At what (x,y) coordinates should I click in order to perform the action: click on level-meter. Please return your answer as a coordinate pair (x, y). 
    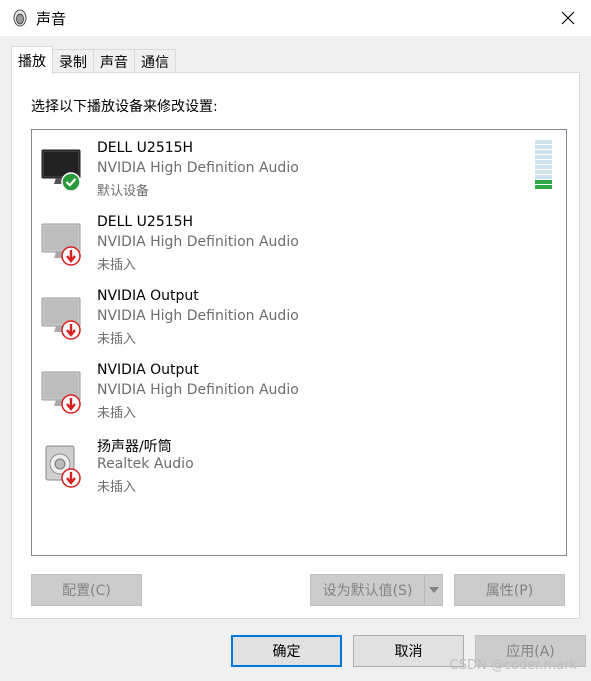
    Looking at the image, I should click on (543, 165).